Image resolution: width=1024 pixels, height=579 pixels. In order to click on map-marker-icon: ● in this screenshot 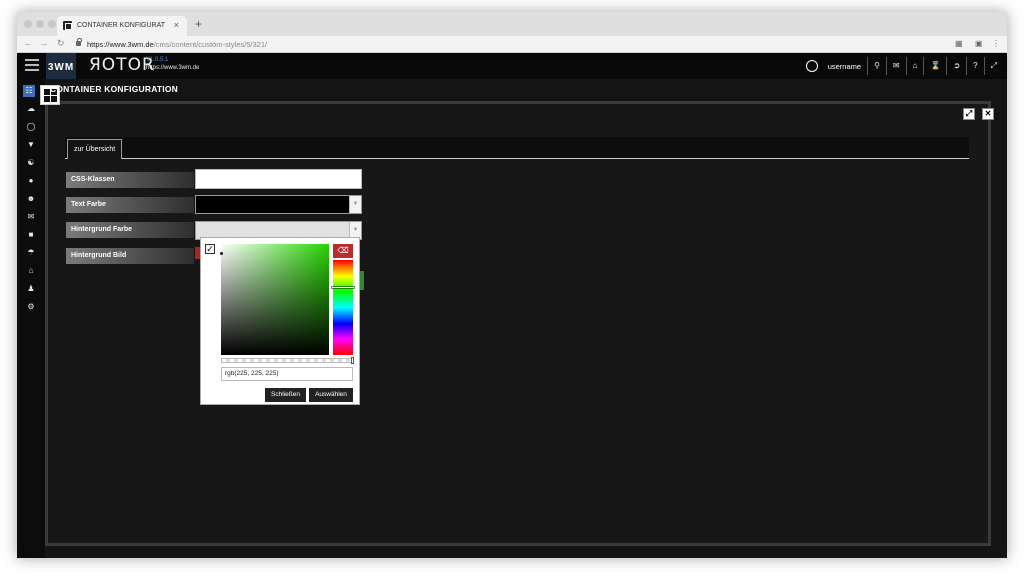, I will do `click(31, 181)`.